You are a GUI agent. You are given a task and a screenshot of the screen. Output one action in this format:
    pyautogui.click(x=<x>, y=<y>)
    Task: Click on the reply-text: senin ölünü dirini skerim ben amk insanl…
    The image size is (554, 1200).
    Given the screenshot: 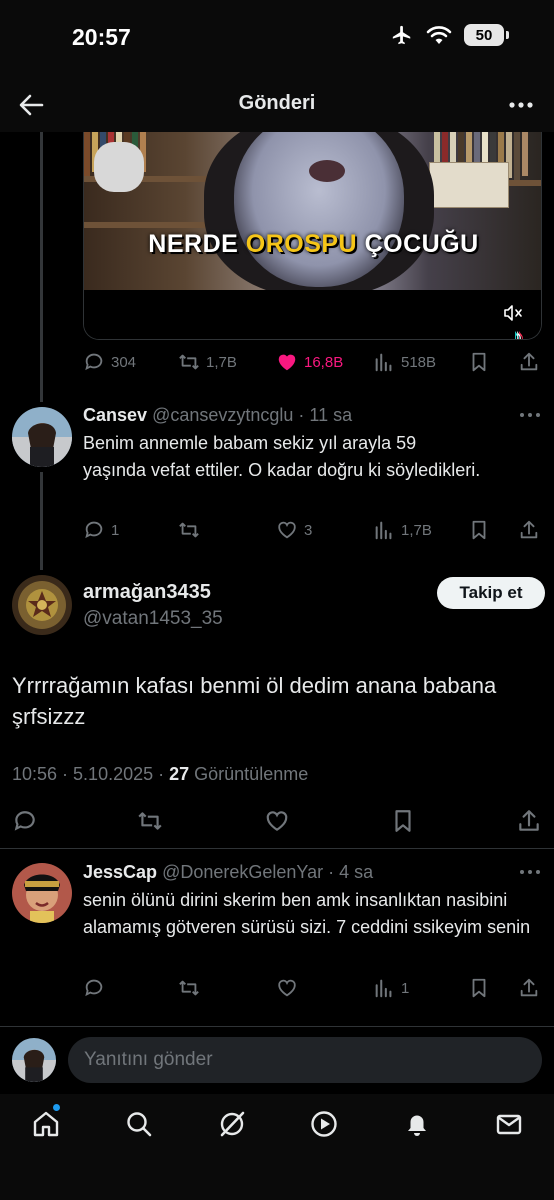 What is the action you would take?
    pyautogui.click(x=307, y=913)
    